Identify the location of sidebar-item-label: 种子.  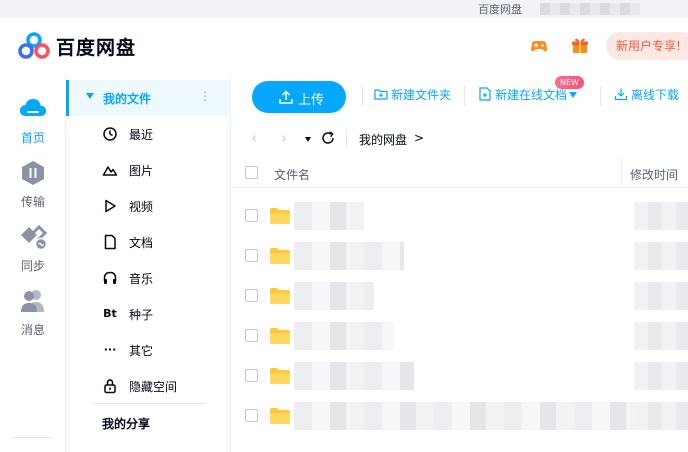
(141, 315).